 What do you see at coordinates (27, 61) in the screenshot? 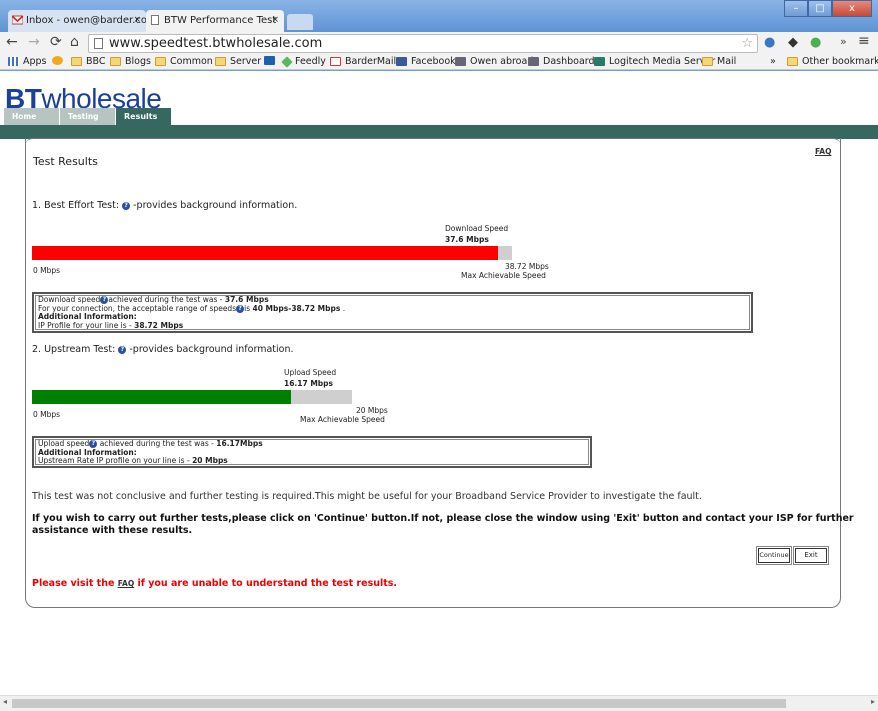
I see `bookmark-apps: Apps` at bounding box center [27, 61].